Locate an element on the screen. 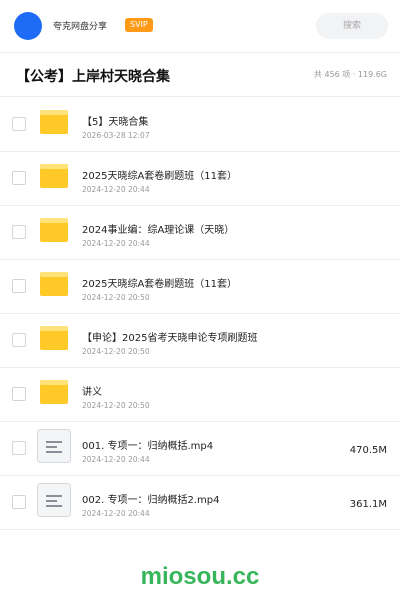  folder-header: 【公考】上岸村天晓合集 共 456 项 · 119.6G is located at coordinates (200, 74).